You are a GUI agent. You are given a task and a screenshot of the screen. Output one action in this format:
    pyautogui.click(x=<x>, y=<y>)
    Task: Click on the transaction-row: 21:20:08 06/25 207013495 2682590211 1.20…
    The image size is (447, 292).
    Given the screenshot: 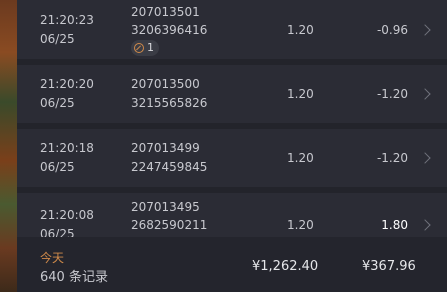 What is the action you would take?
    pyautogui.click(x=232, y=215)
    